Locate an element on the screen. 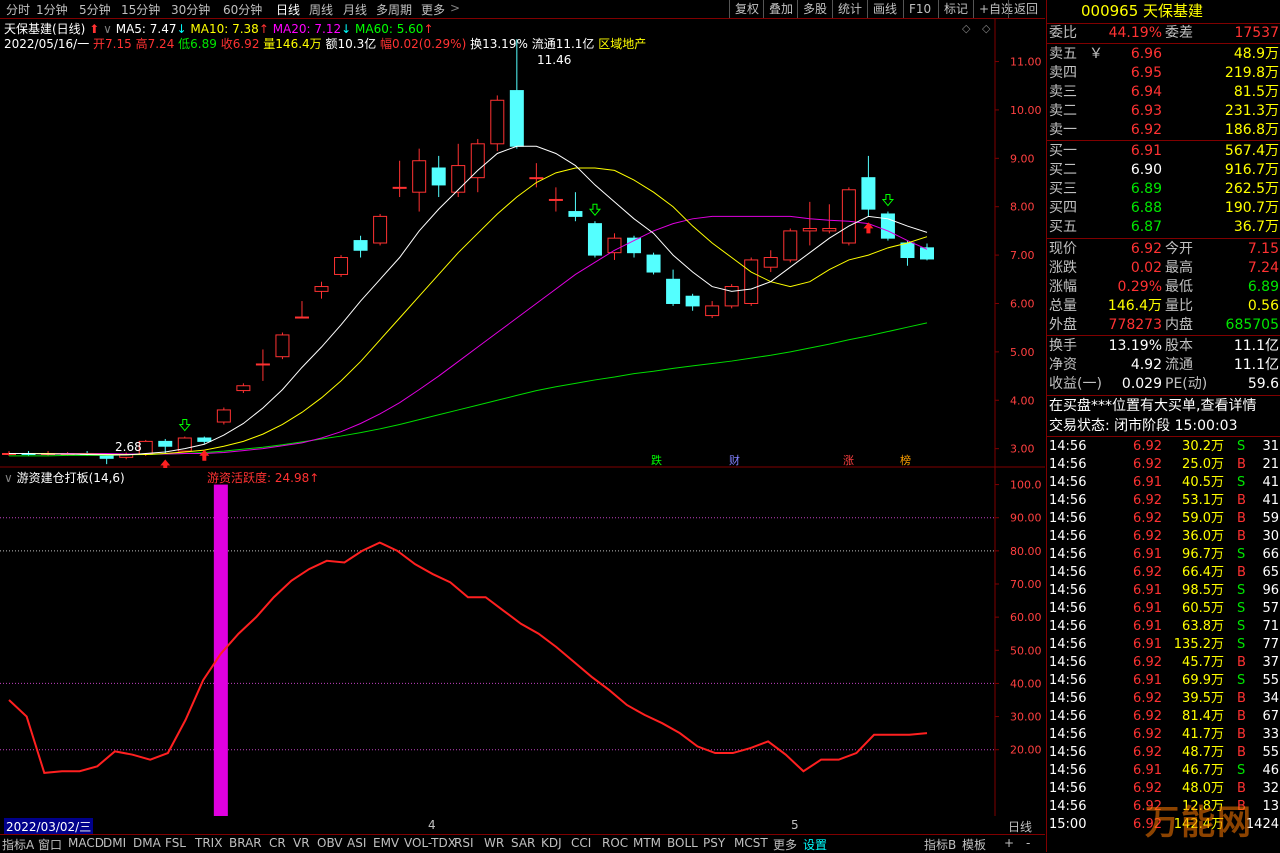  period-tab-15min: 15分钟 is located at coordinates (140, 9).